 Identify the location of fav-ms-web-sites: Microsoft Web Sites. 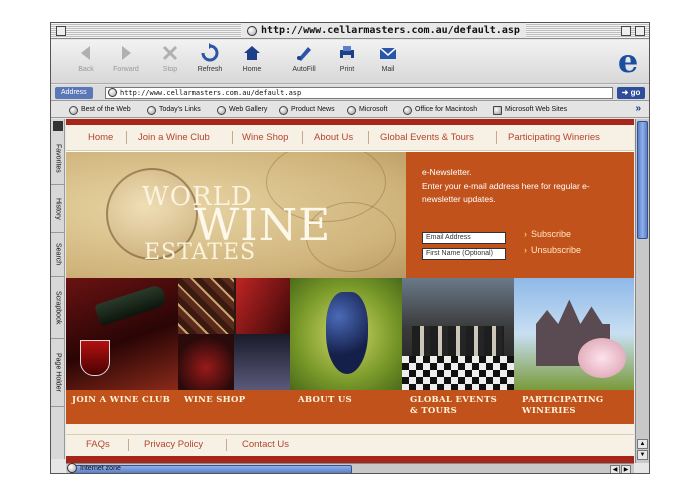
(530, 110).